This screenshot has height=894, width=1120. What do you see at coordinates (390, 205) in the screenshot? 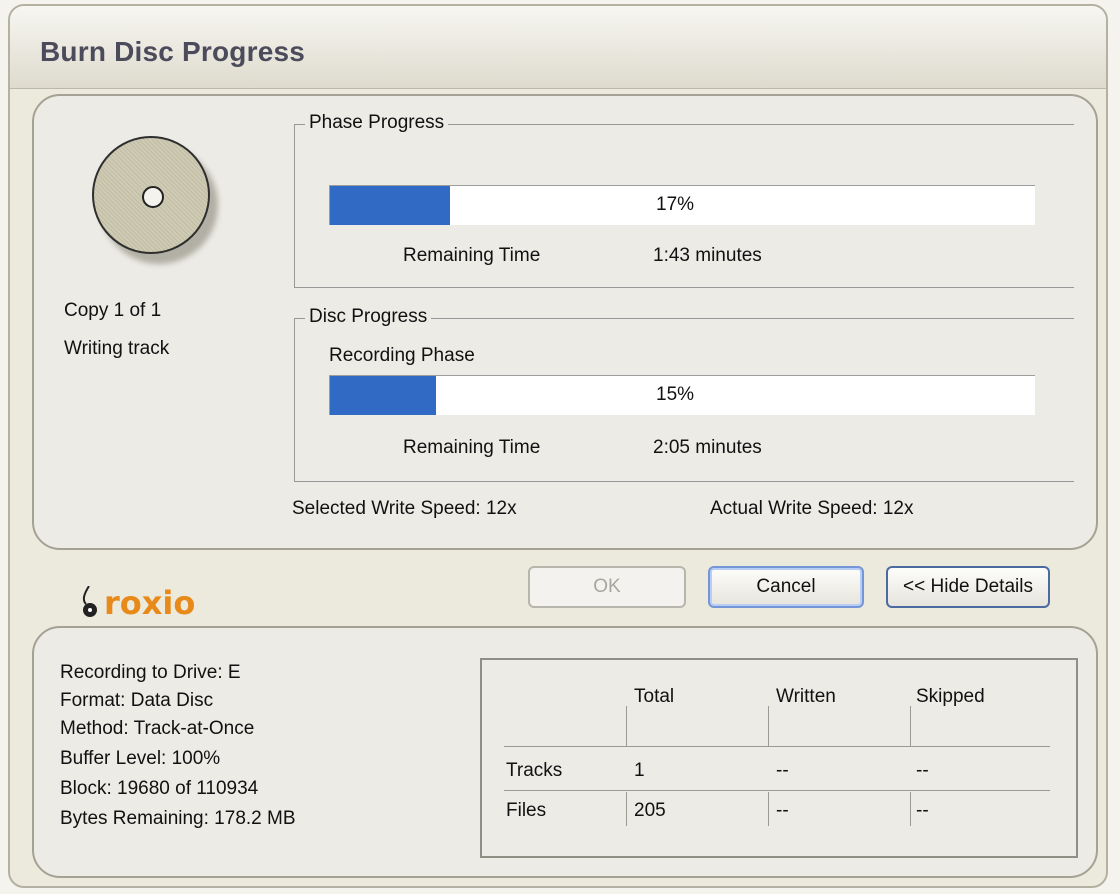
I see `phase-progress-fill` at bounding box center [390, 205].